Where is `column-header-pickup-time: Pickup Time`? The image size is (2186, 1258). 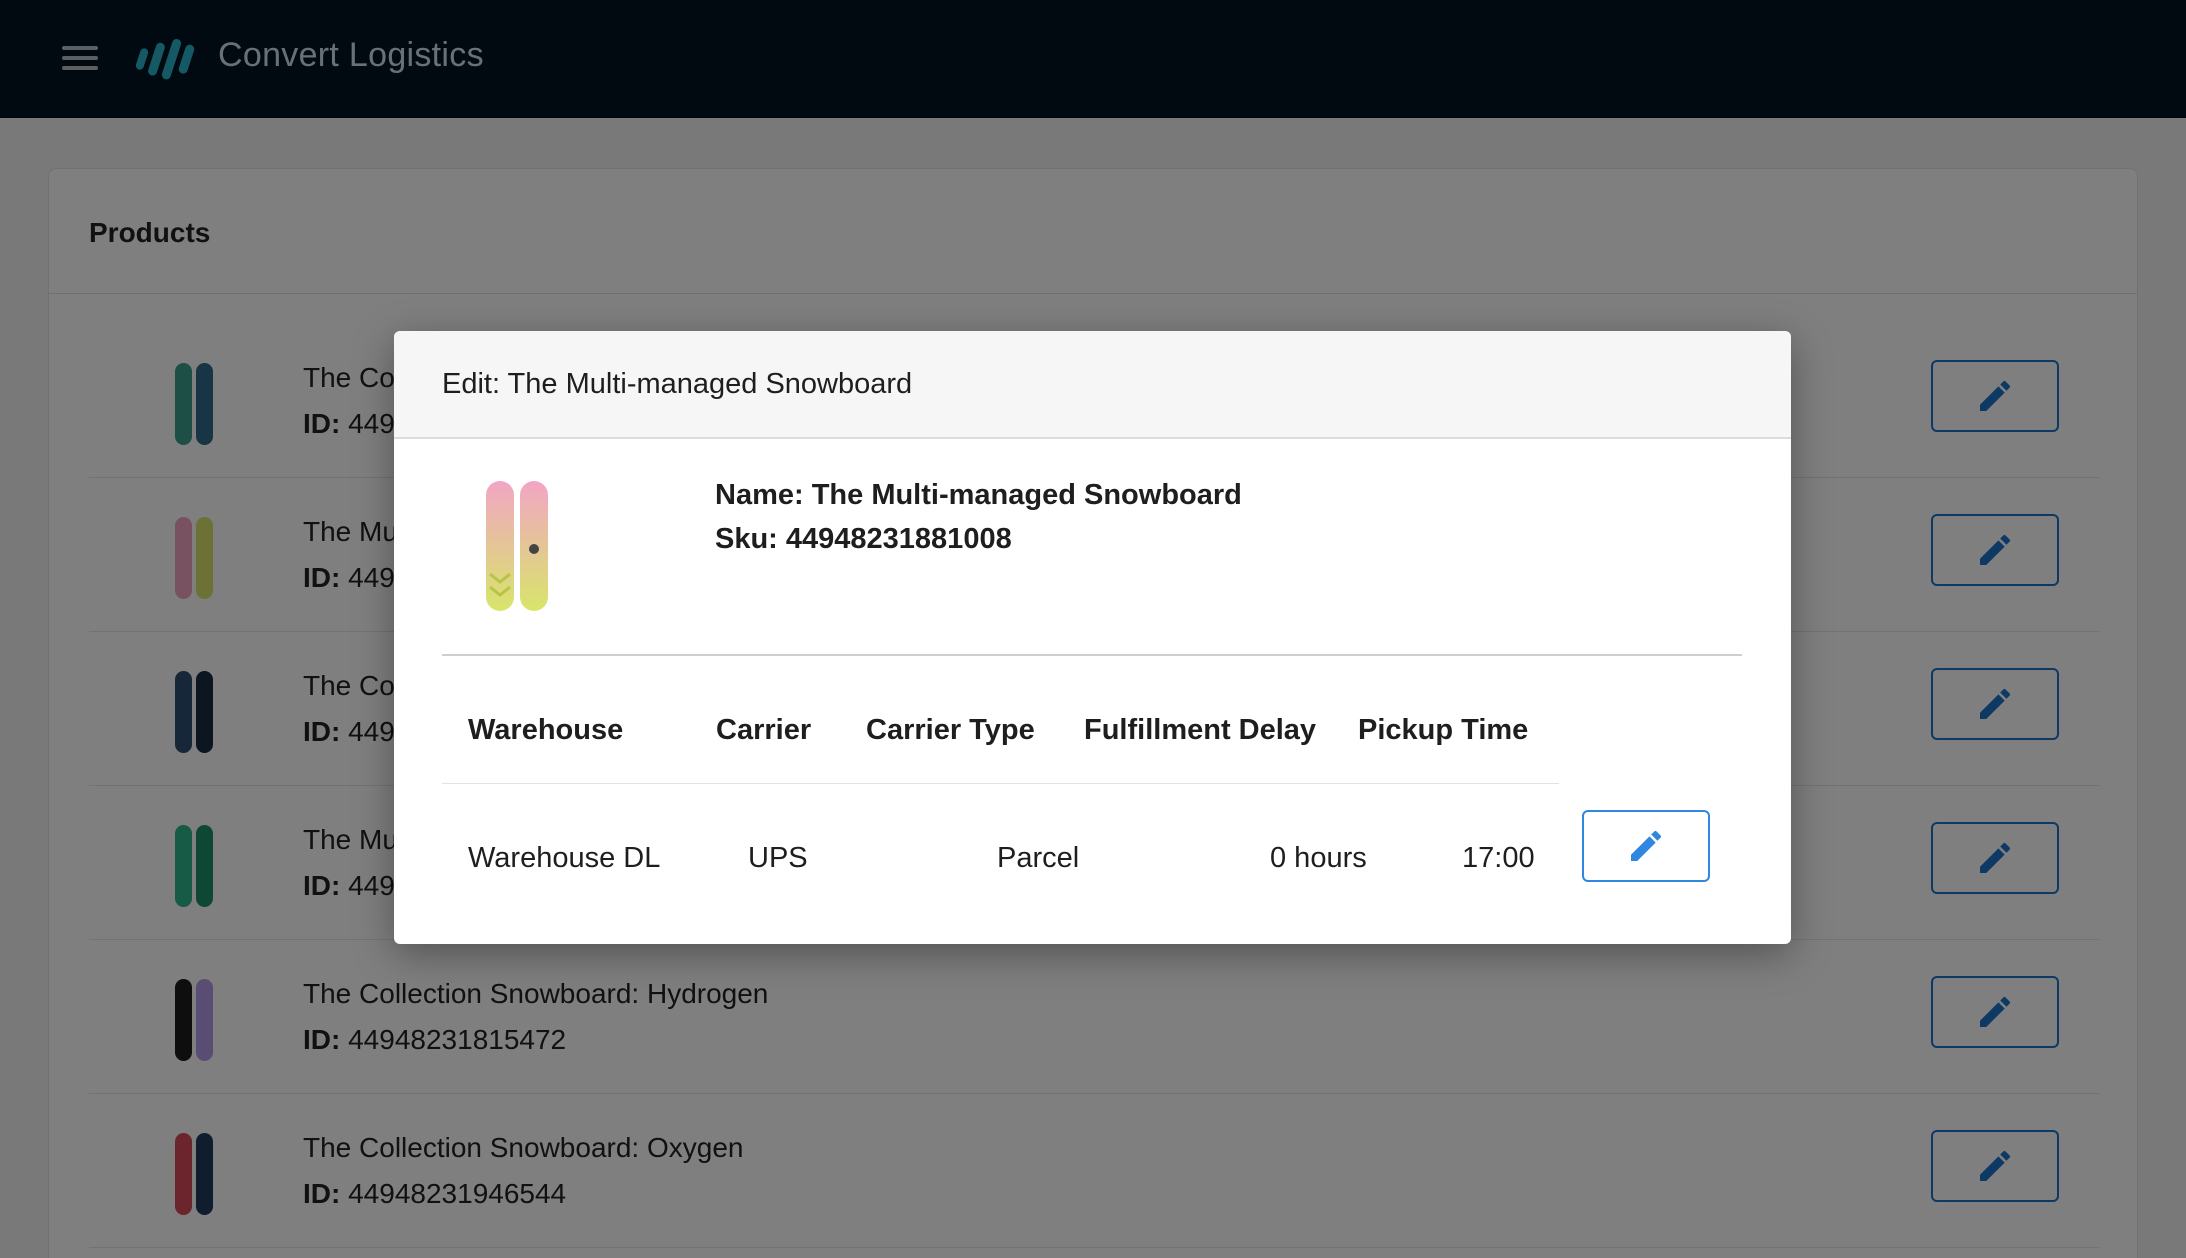
column-header-pickup-time: Pickup Time is located at coordinates (1443, 730).